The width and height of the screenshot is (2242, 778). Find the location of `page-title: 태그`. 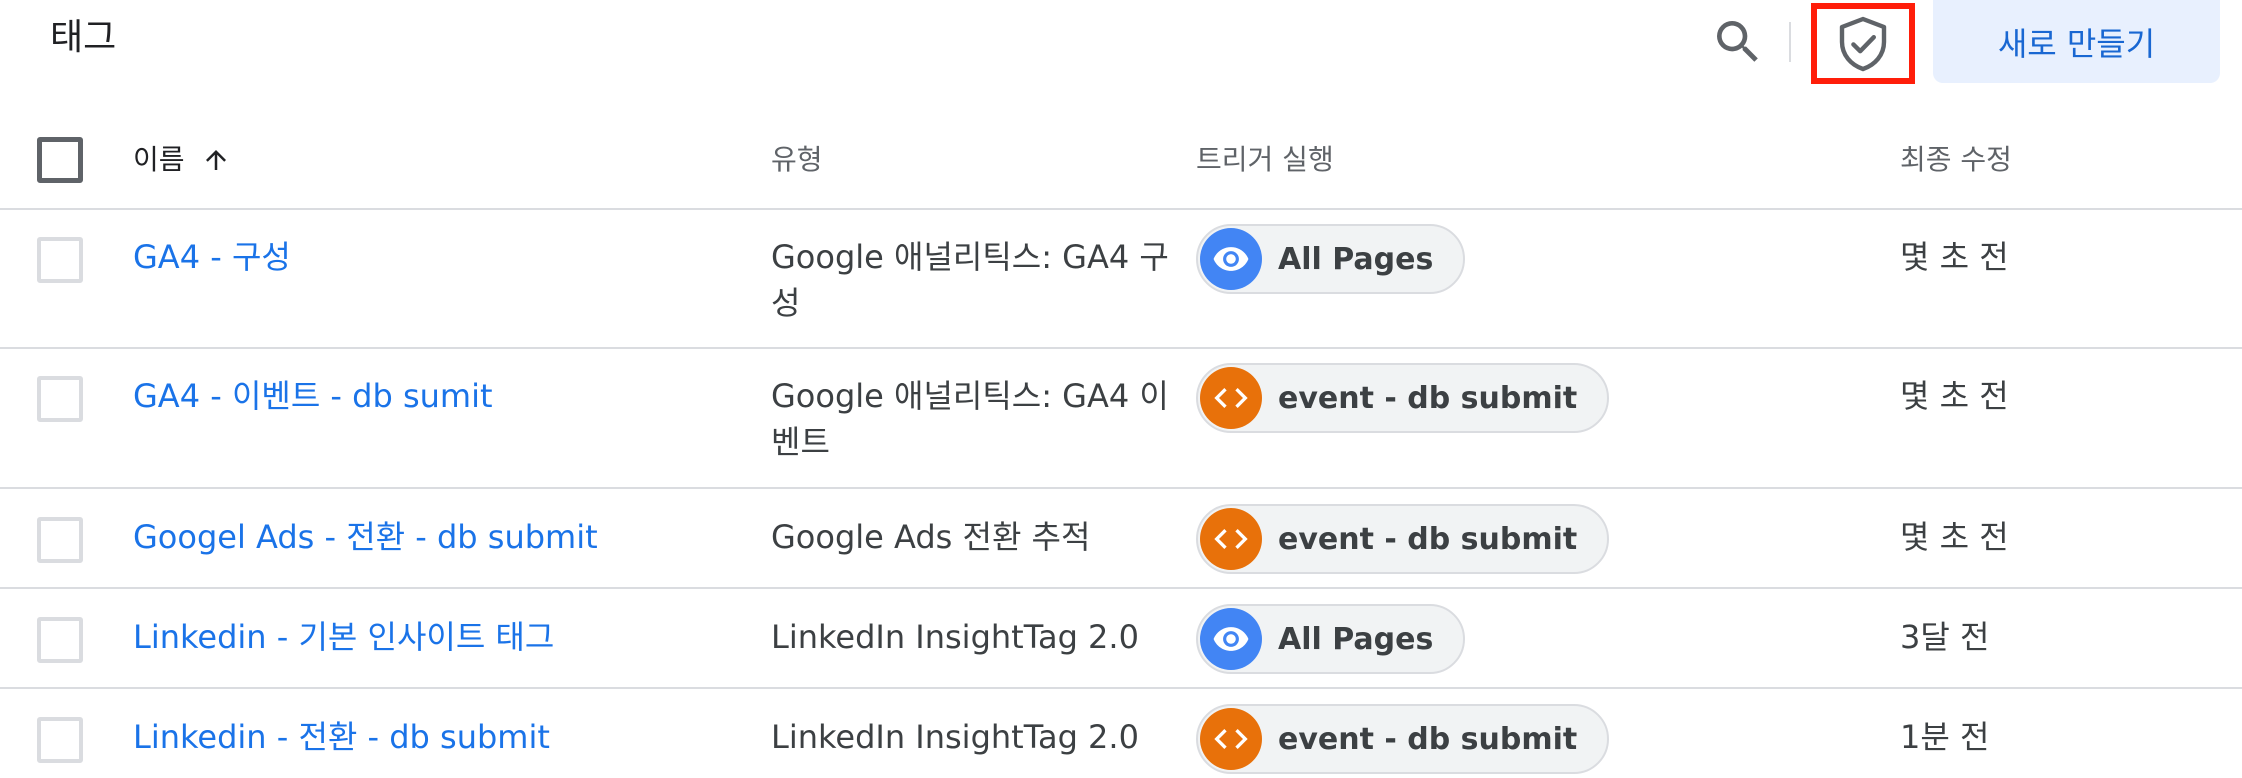

page-title: 태그 is located at coordinates (83, 37).